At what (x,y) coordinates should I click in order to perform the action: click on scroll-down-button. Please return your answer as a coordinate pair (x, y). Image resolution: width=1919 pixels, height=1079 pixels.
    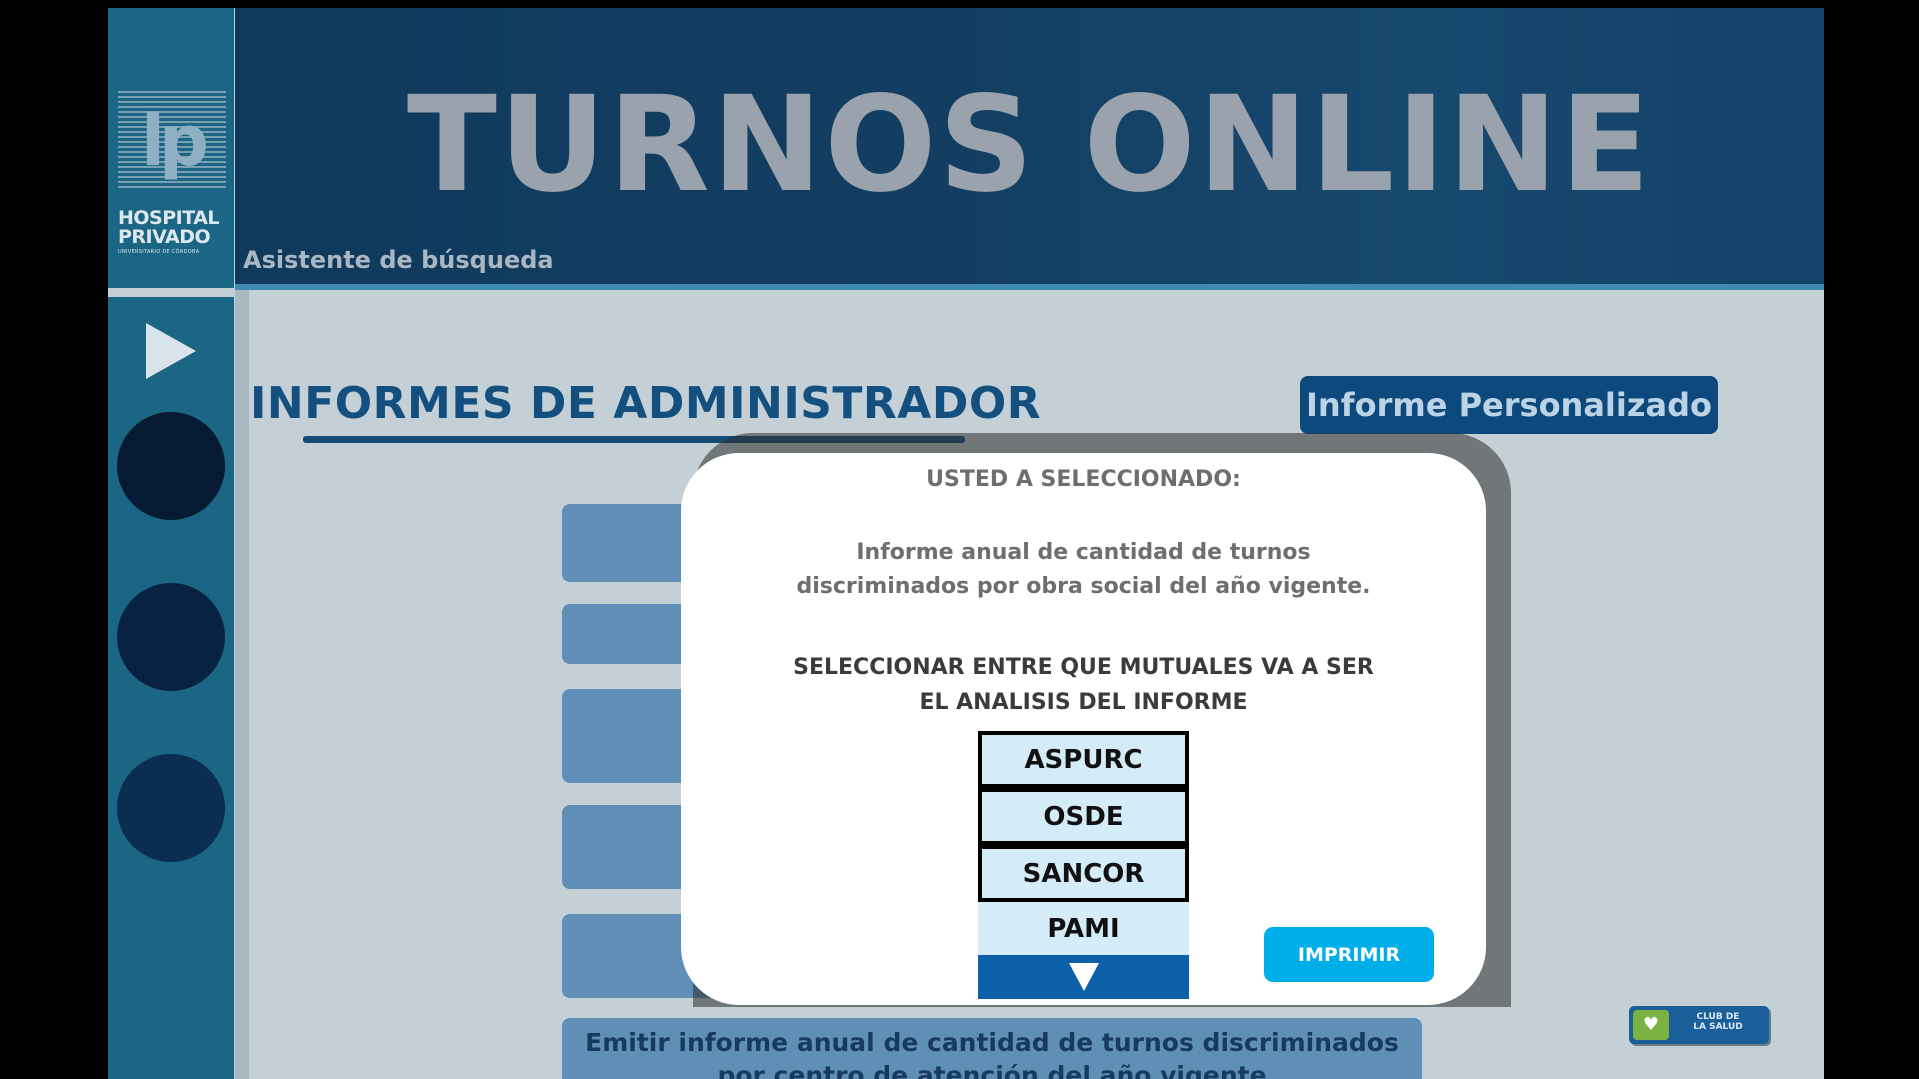
    Looking at the image, I should click on (1083, 977).